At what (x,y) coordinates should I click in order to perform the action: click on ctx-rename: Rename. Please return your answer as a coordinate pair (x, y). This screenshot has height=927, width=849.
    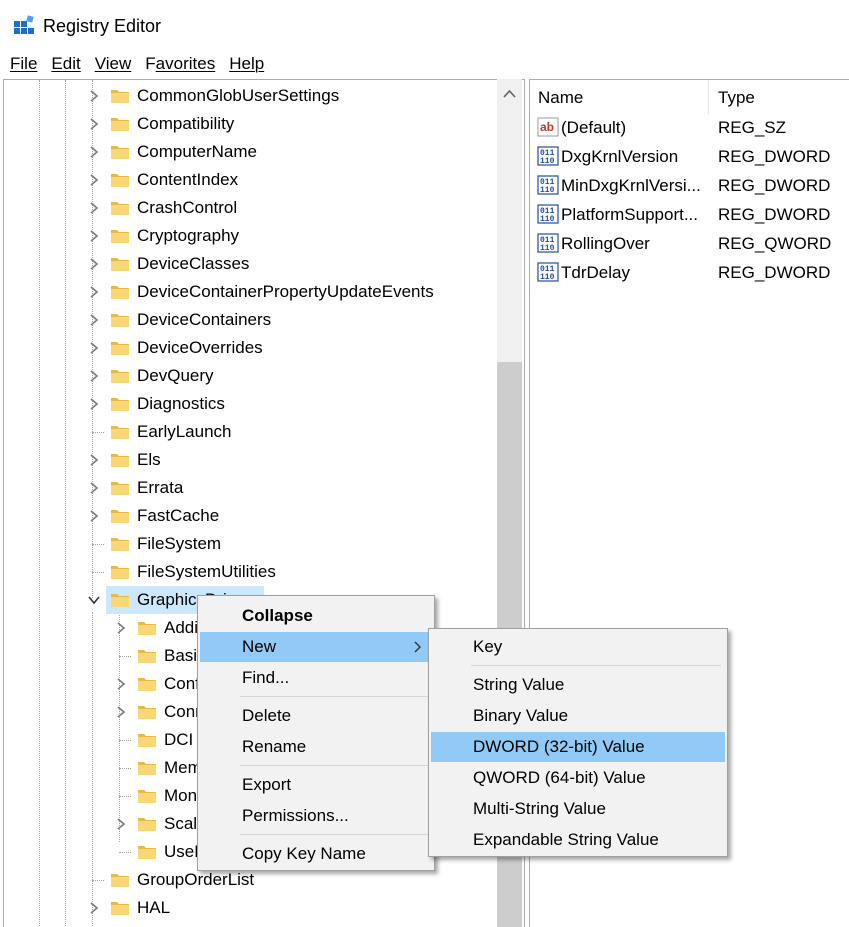
    Looking at the image, I should click on (316, 747).